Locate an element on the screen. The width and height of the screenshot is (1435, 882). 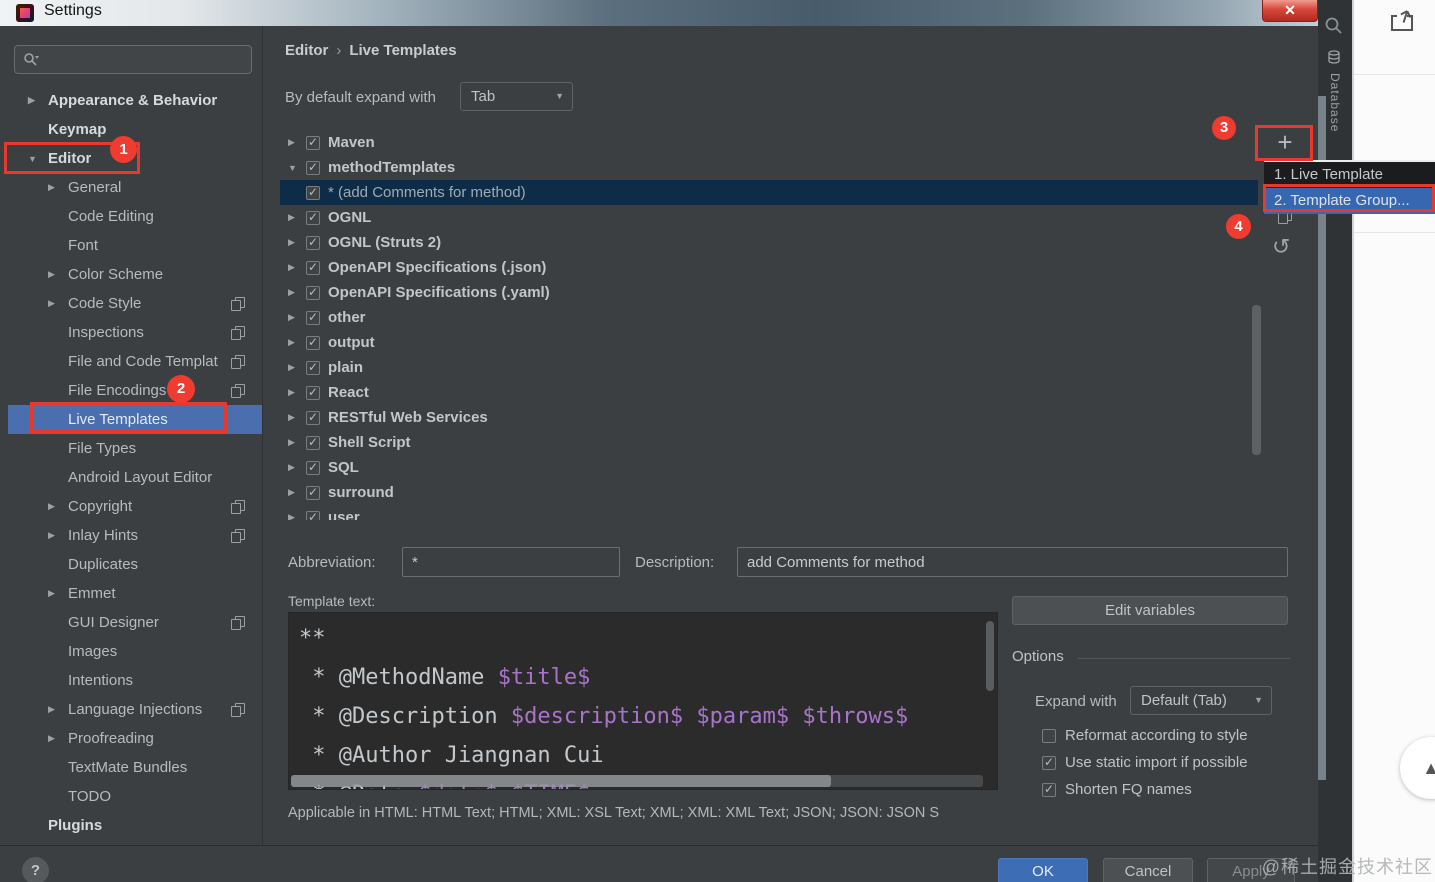
template-group-restful-web-services: ▶ RESTful Web Services is located at coordinates (769, 417).